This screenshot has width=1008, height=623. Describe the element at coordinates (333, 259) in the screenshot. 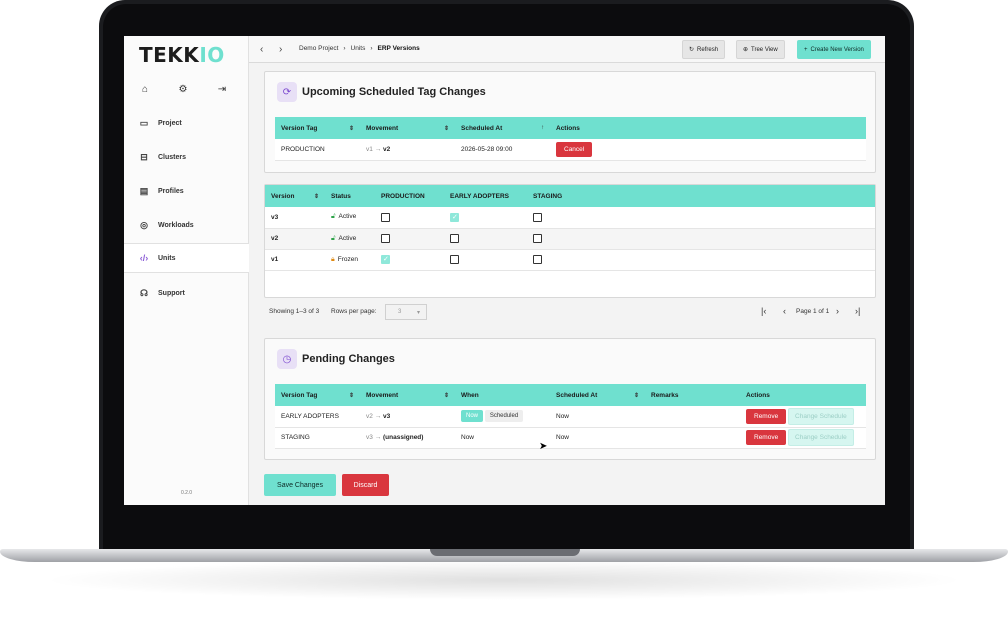

I see `lock-icon: 🔒︎` at that location.